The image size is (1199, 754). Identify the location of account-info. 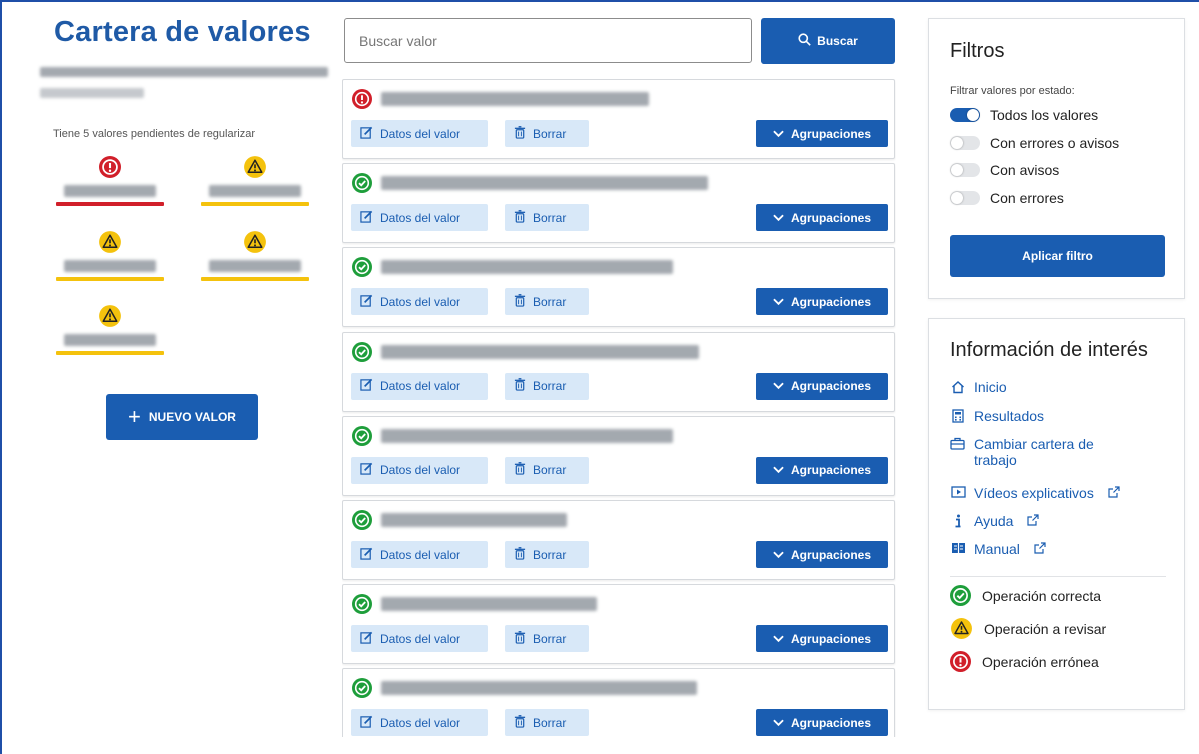
(185, 83).